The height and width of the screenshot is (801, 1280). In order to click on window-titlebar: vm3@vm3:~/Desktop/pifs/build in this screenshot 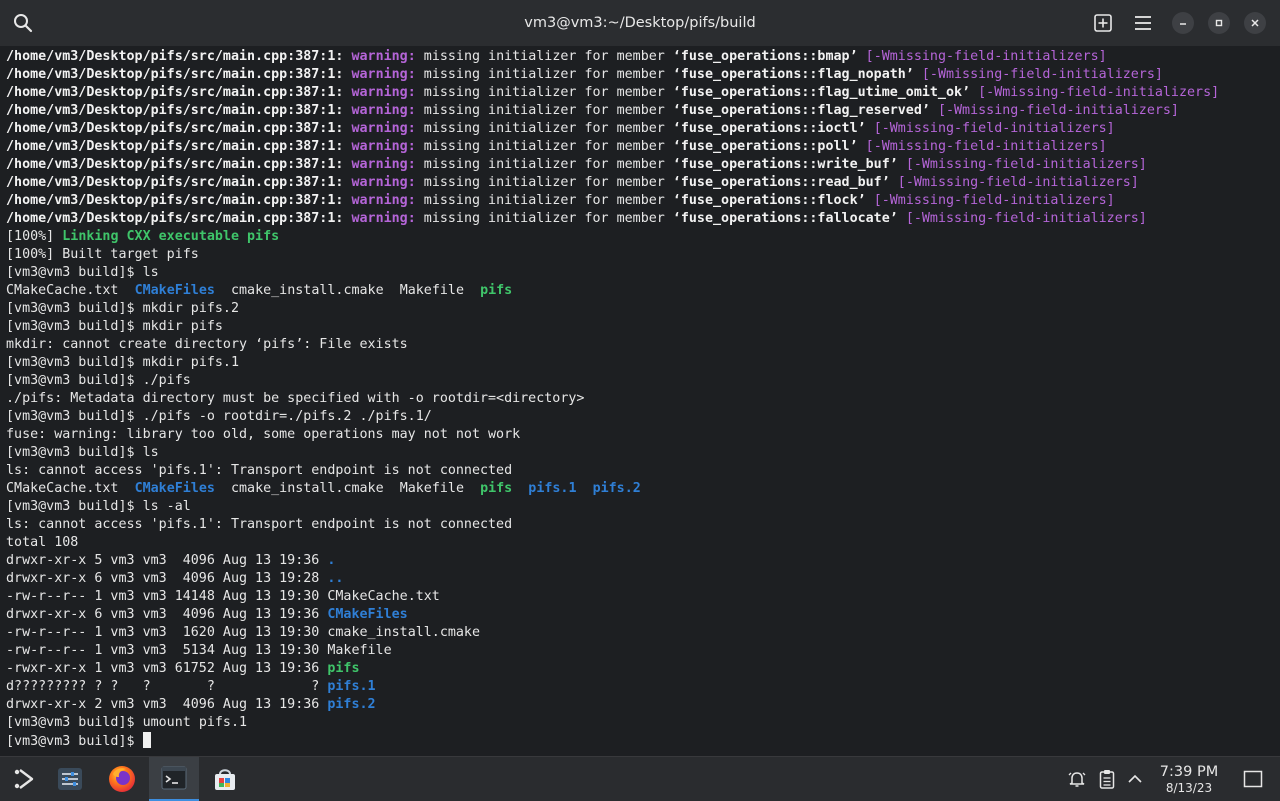, I will do `click(640, 23)`.